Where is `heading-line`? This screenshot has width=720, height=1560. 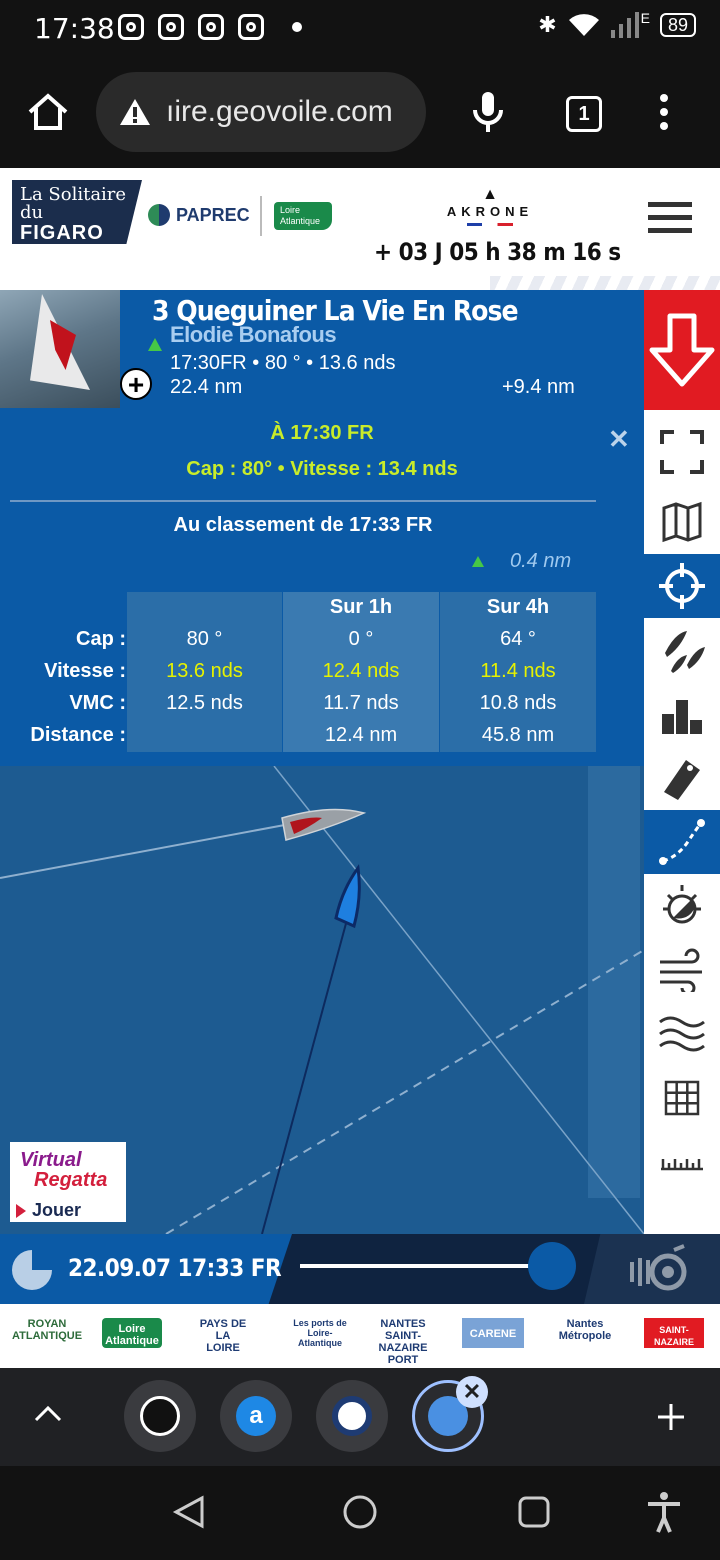 heading-line is located at coordinates (305, 1074).